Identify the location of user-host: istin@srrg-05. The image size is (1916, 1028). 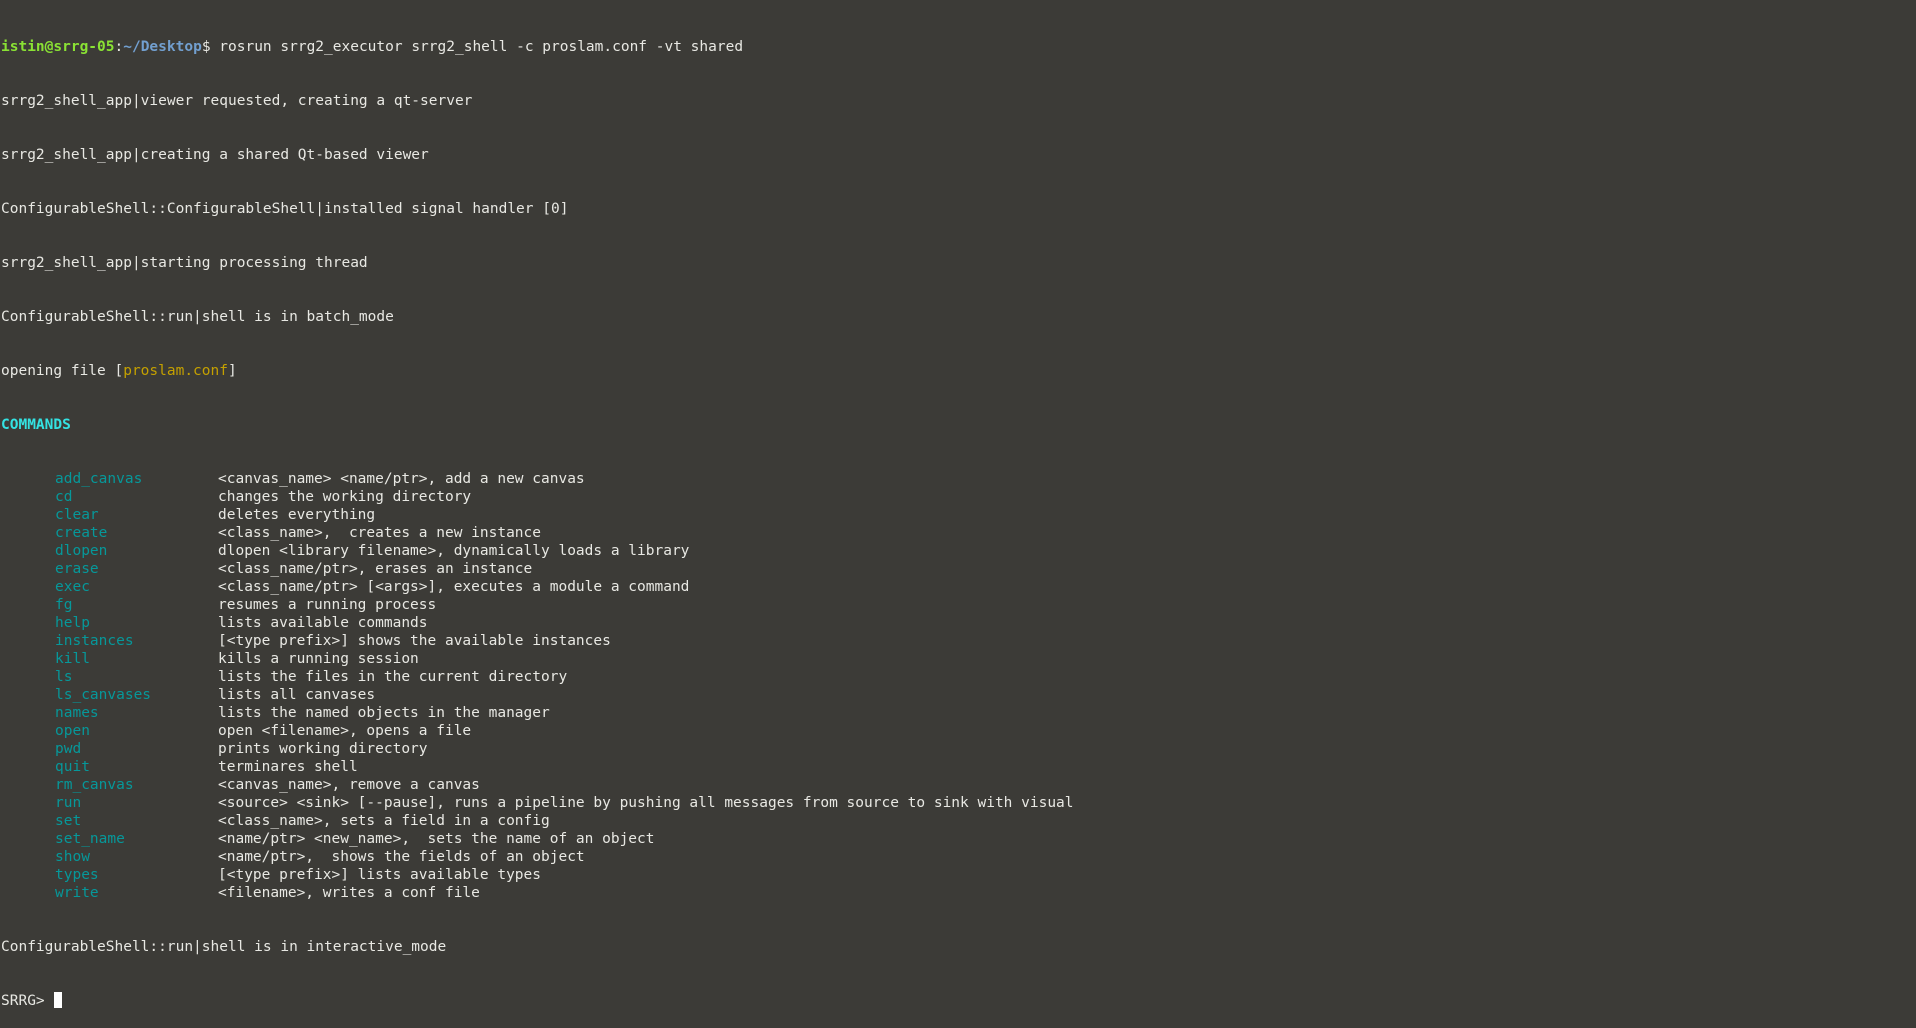
(58, 47).